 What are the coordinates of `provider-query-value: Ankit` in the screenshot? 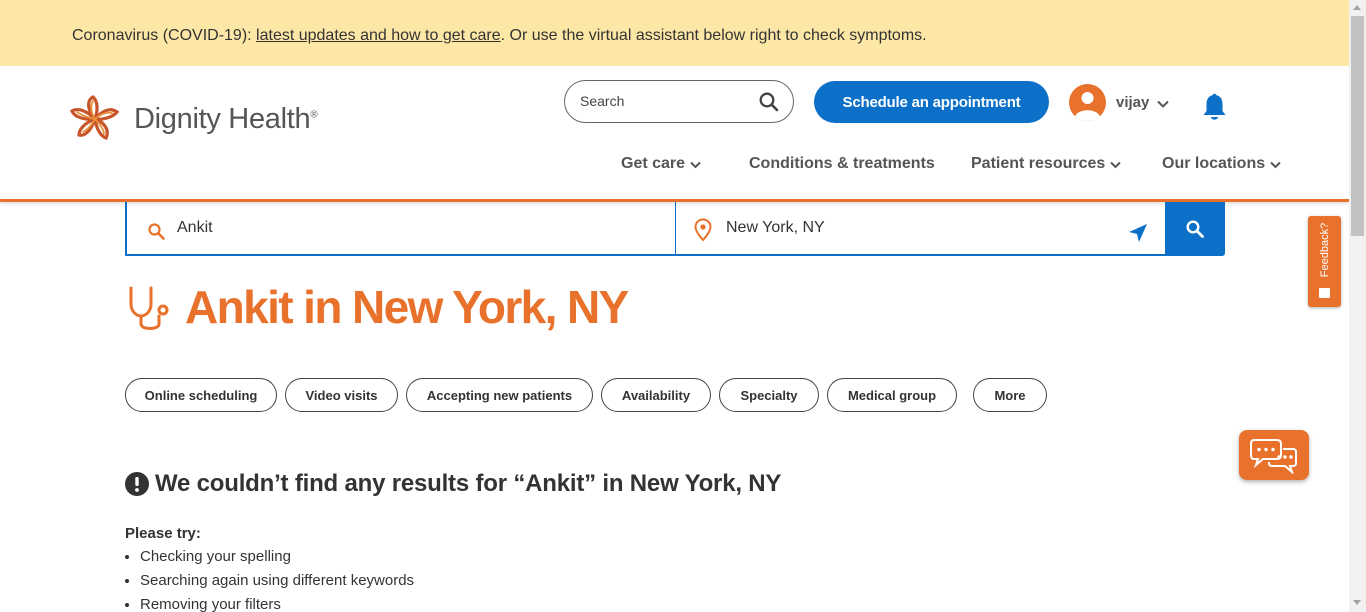 It's located at (195, 228).